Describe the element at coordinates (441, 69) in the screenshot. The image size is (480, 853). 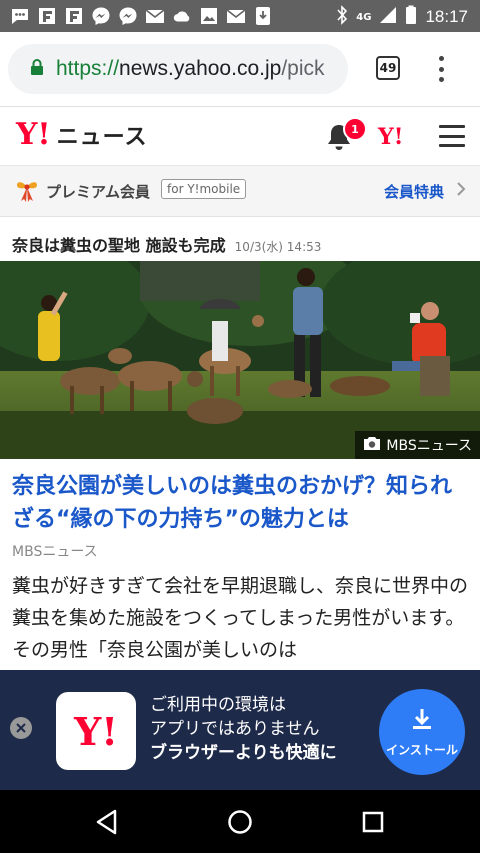
I see `browser-menu-icon` at that location.